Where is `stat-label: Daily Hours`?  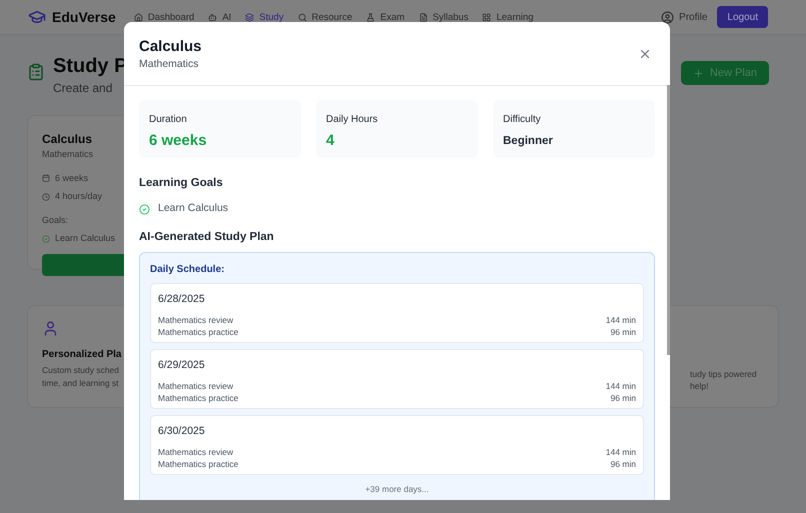
stat-label: Daily Hours is located at coordinates (352, 120).